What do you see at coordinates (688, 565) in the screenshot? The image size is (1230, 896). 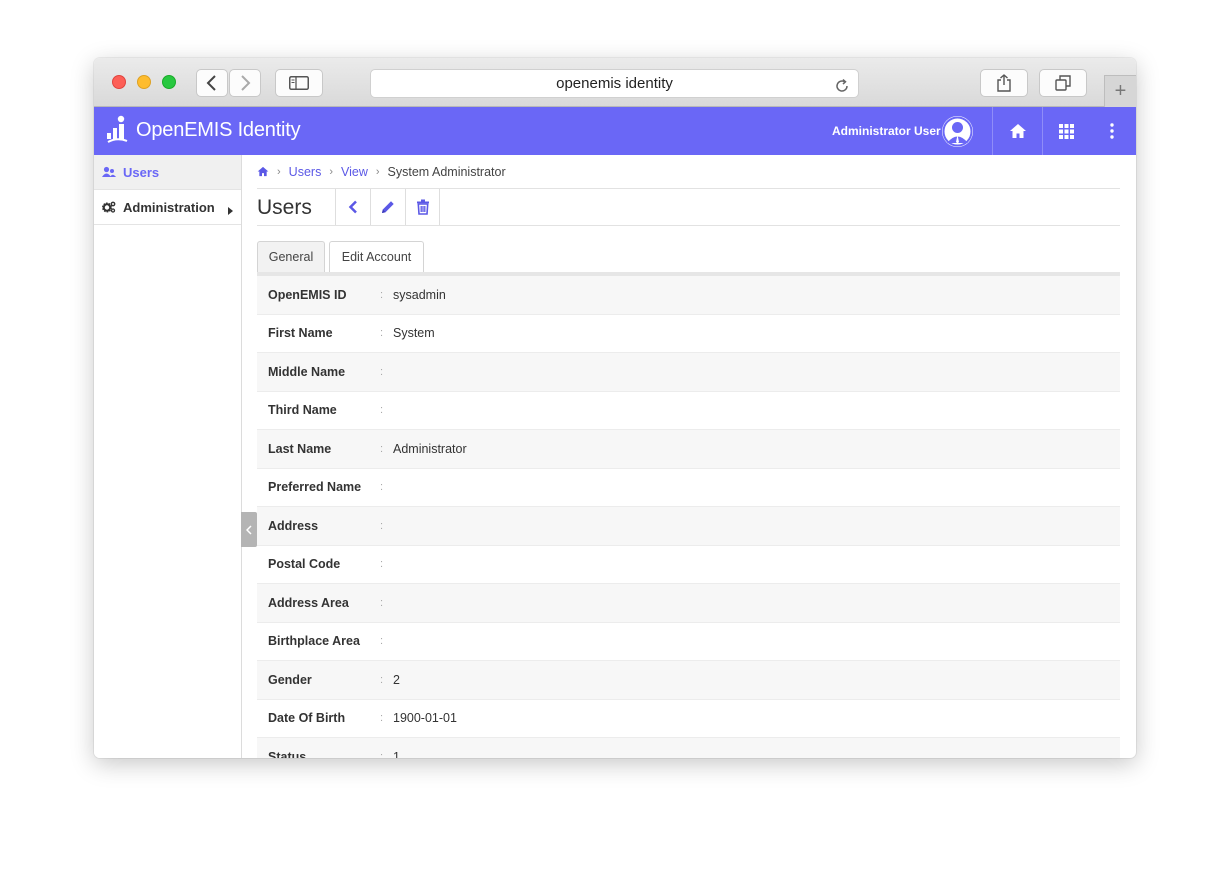 I see `detail-row: Postal Code:` at bounding box center [688, 565].